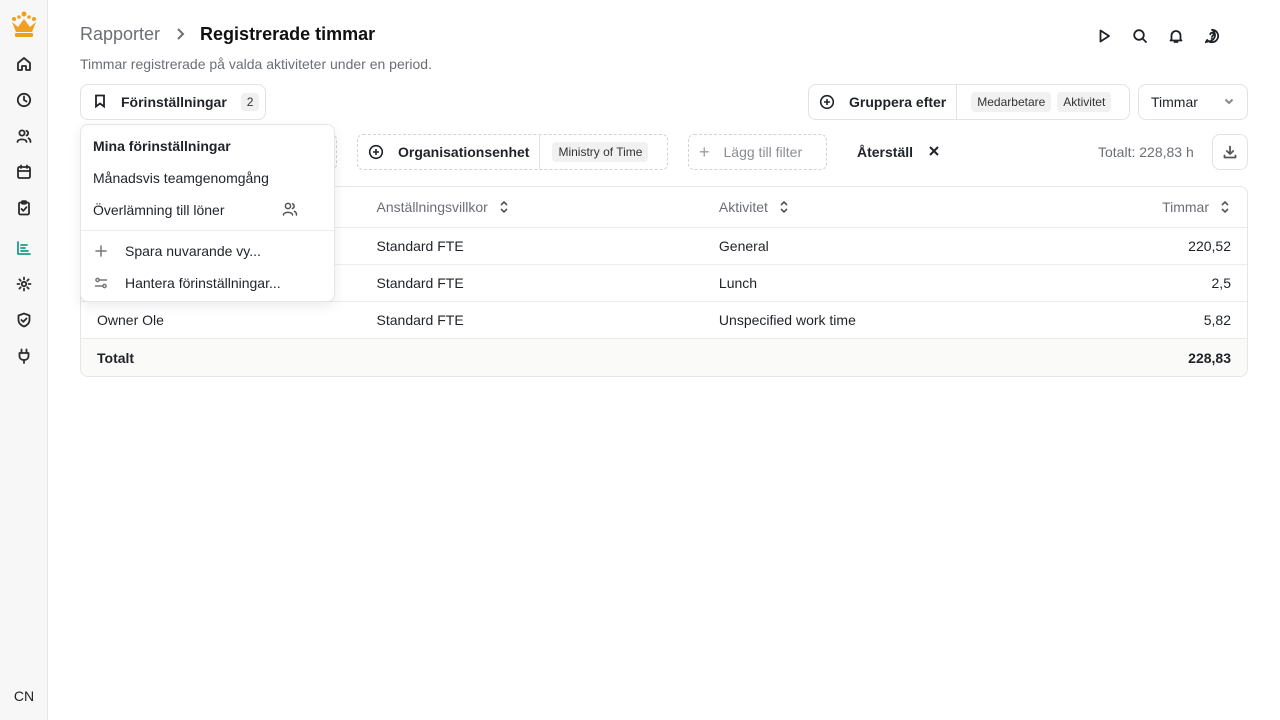  What do you see at coordinates (738, 283) in the screenshot?
I see `cell-activity: Lunch` at bounding box center [738, 283].